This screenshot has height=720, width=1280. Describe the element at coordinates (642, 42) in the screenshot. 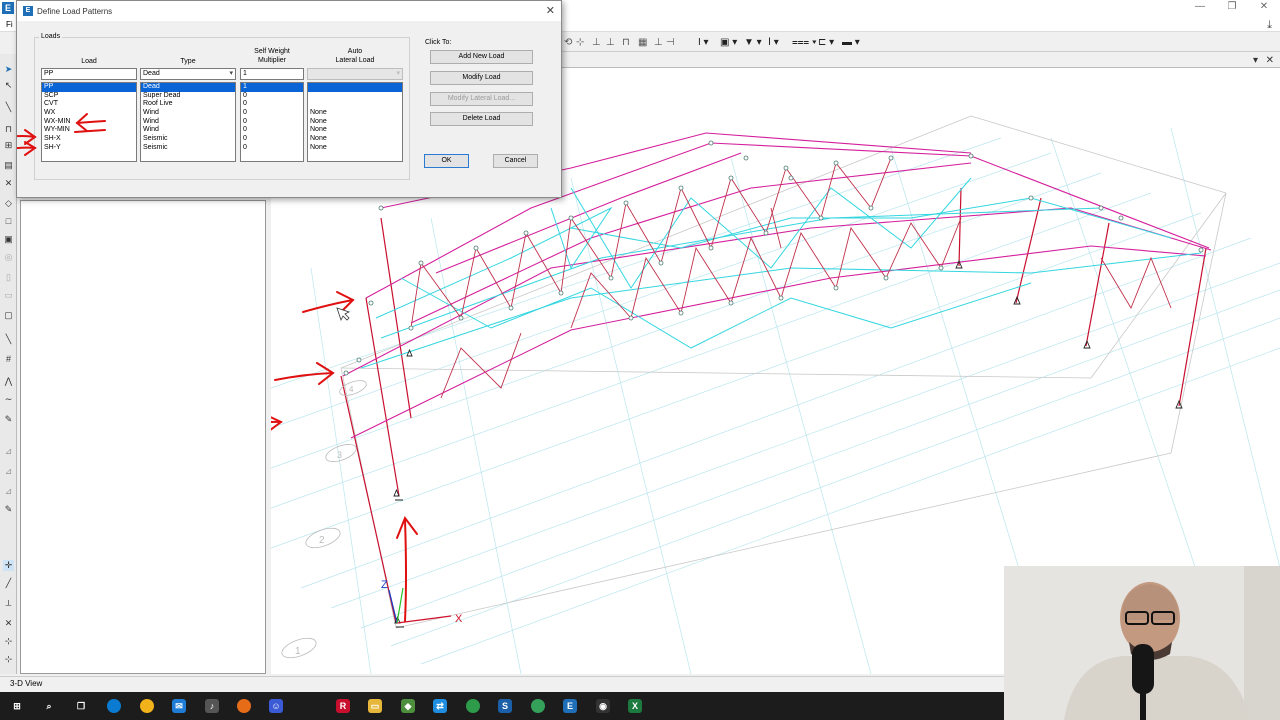

I see `tool-grid-icon: ▦` at that location.